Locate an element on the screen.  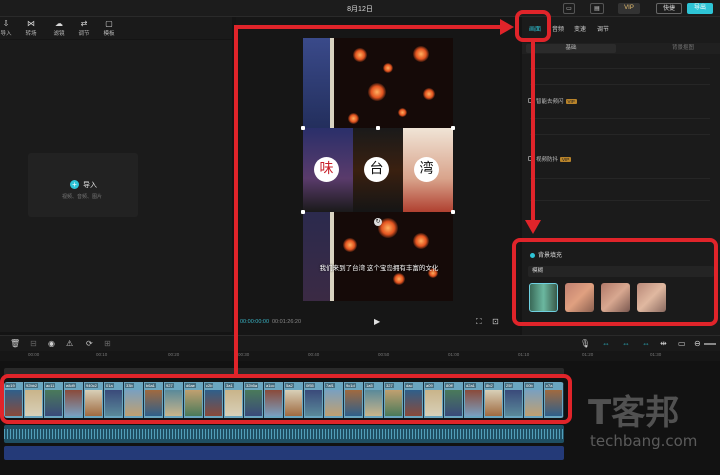
toolbar-item-adjust: ⇄ 调节 is located at coordinates (84, 28).